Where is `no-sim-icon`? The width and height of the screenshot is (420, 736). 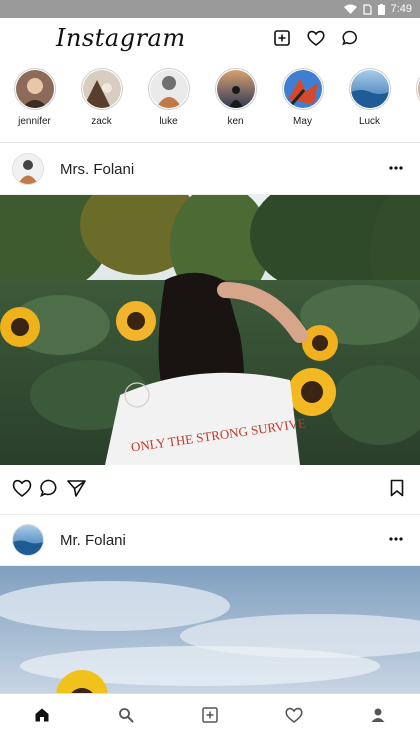
no-sim-icon is located at coordinates (367, 9).